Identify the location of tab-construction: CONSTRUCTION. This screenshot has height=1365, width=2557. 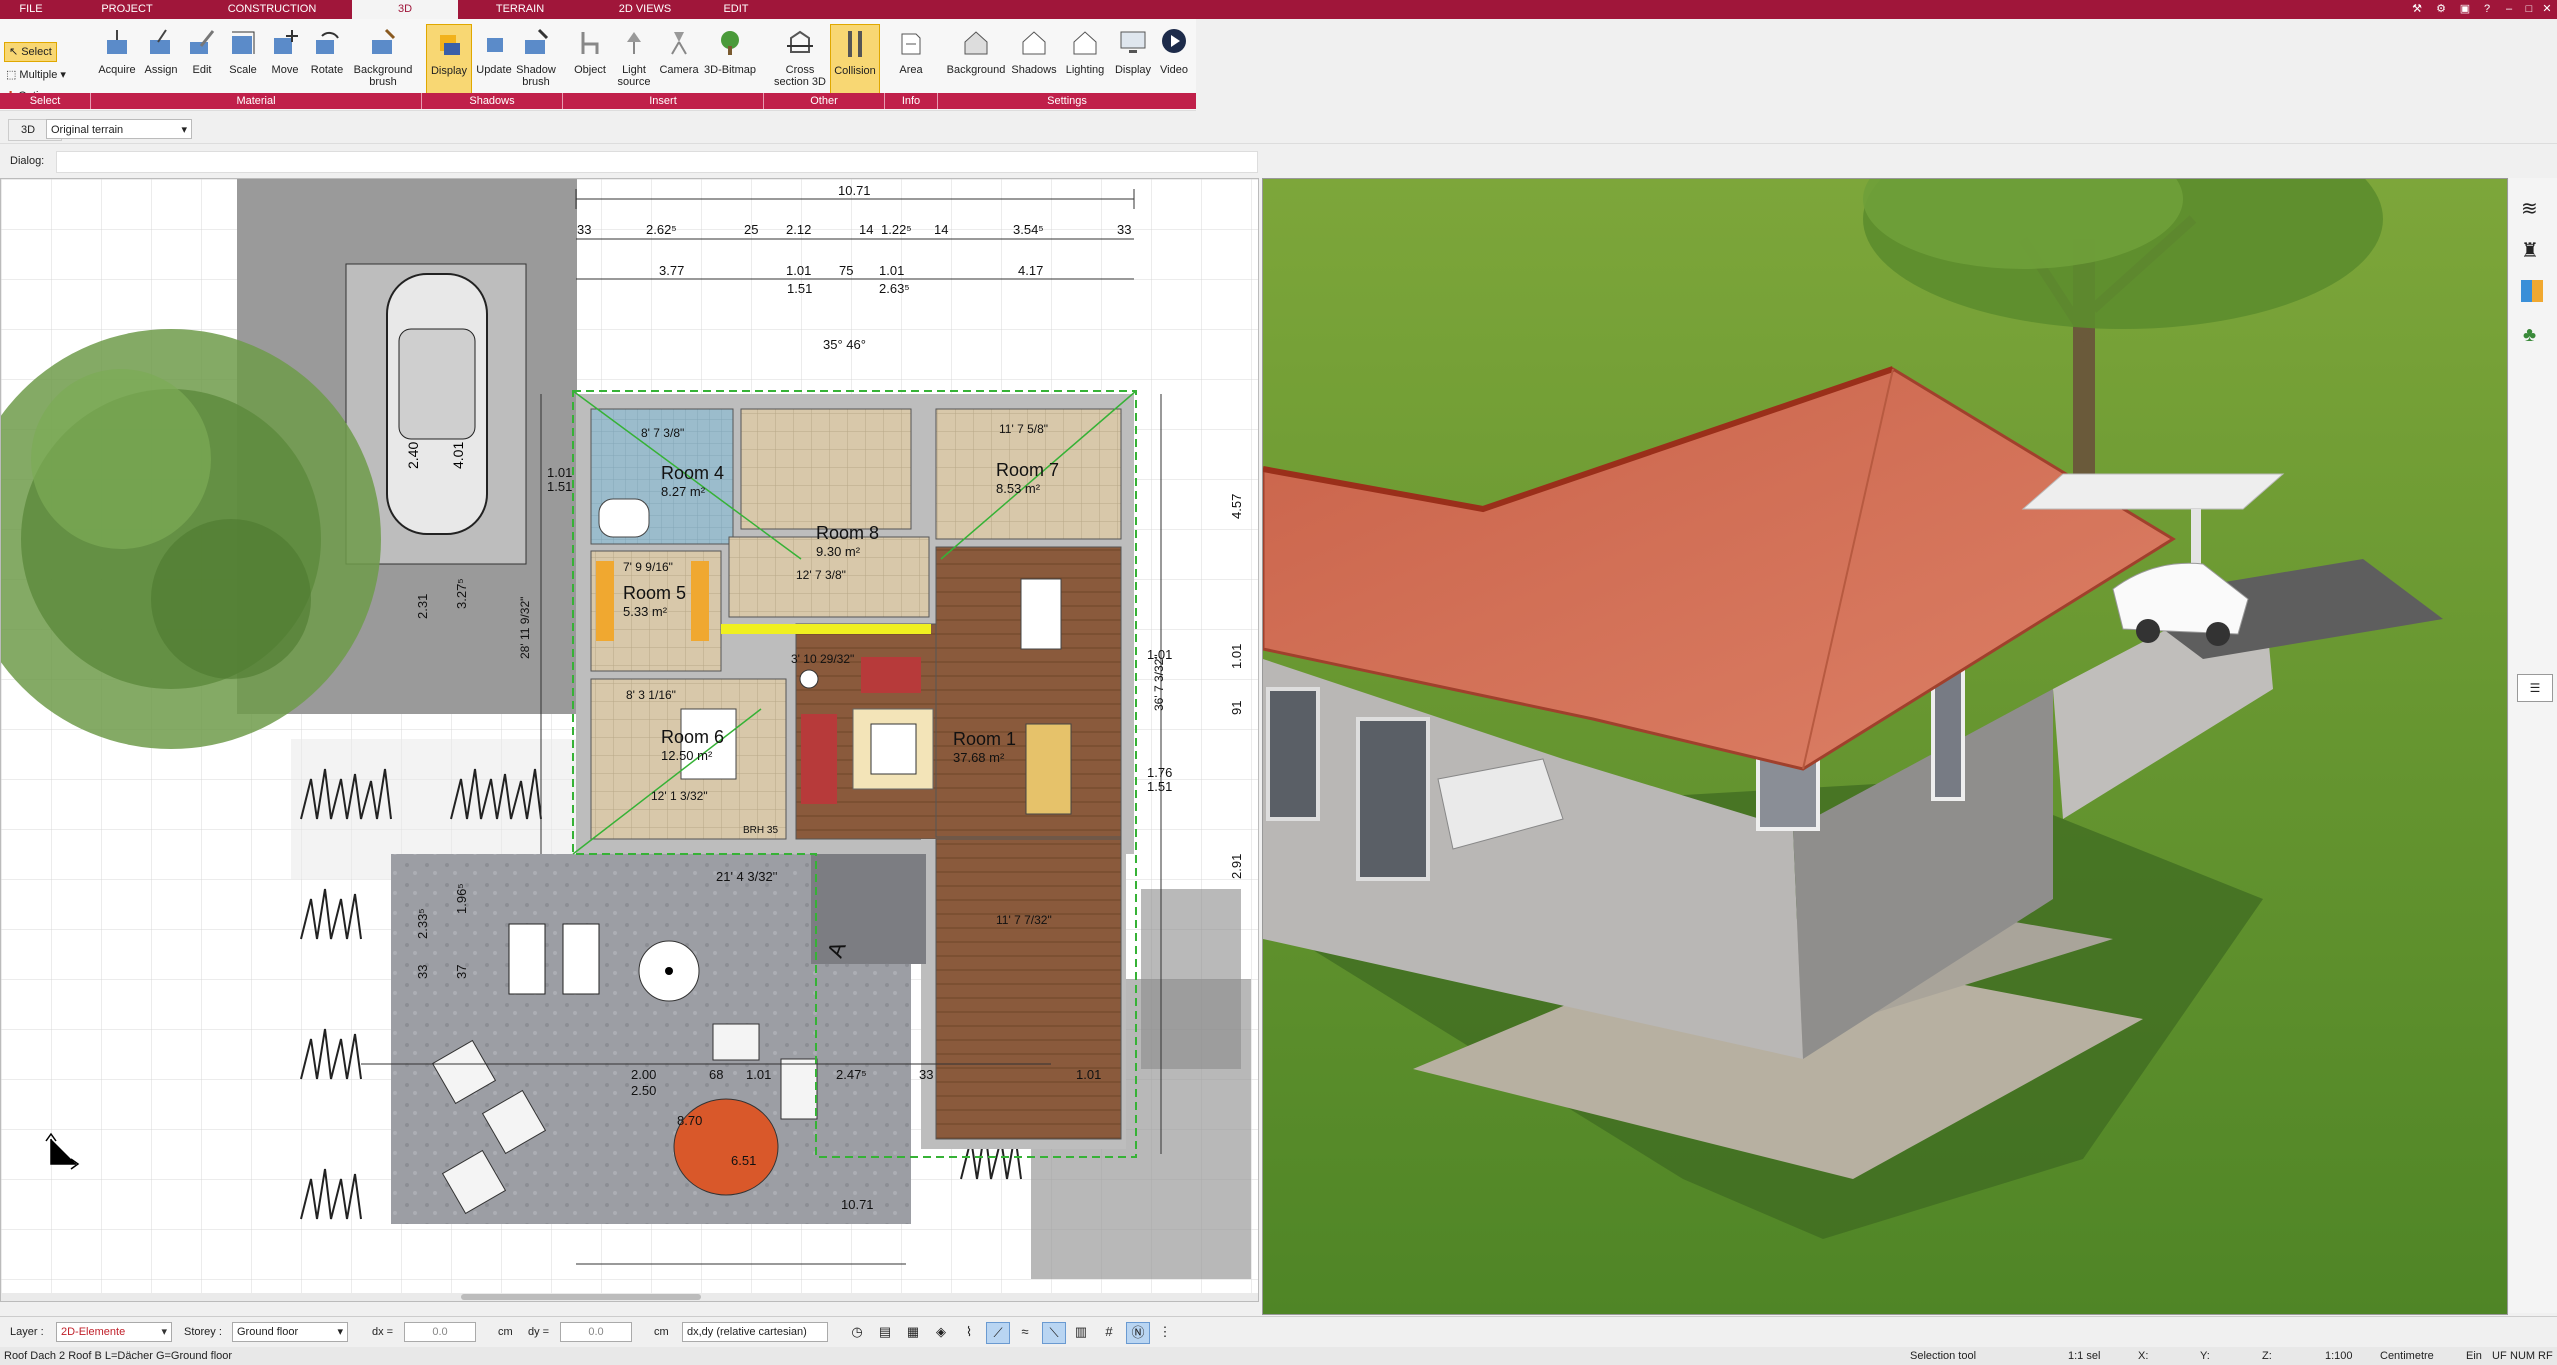
(272, 9).